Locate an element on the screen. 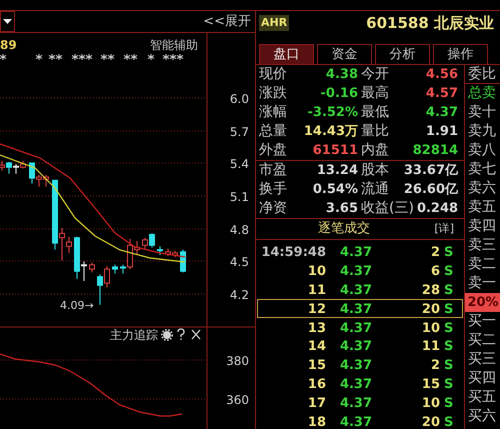  trade-time: 13 is located at coordinates (316, 329).